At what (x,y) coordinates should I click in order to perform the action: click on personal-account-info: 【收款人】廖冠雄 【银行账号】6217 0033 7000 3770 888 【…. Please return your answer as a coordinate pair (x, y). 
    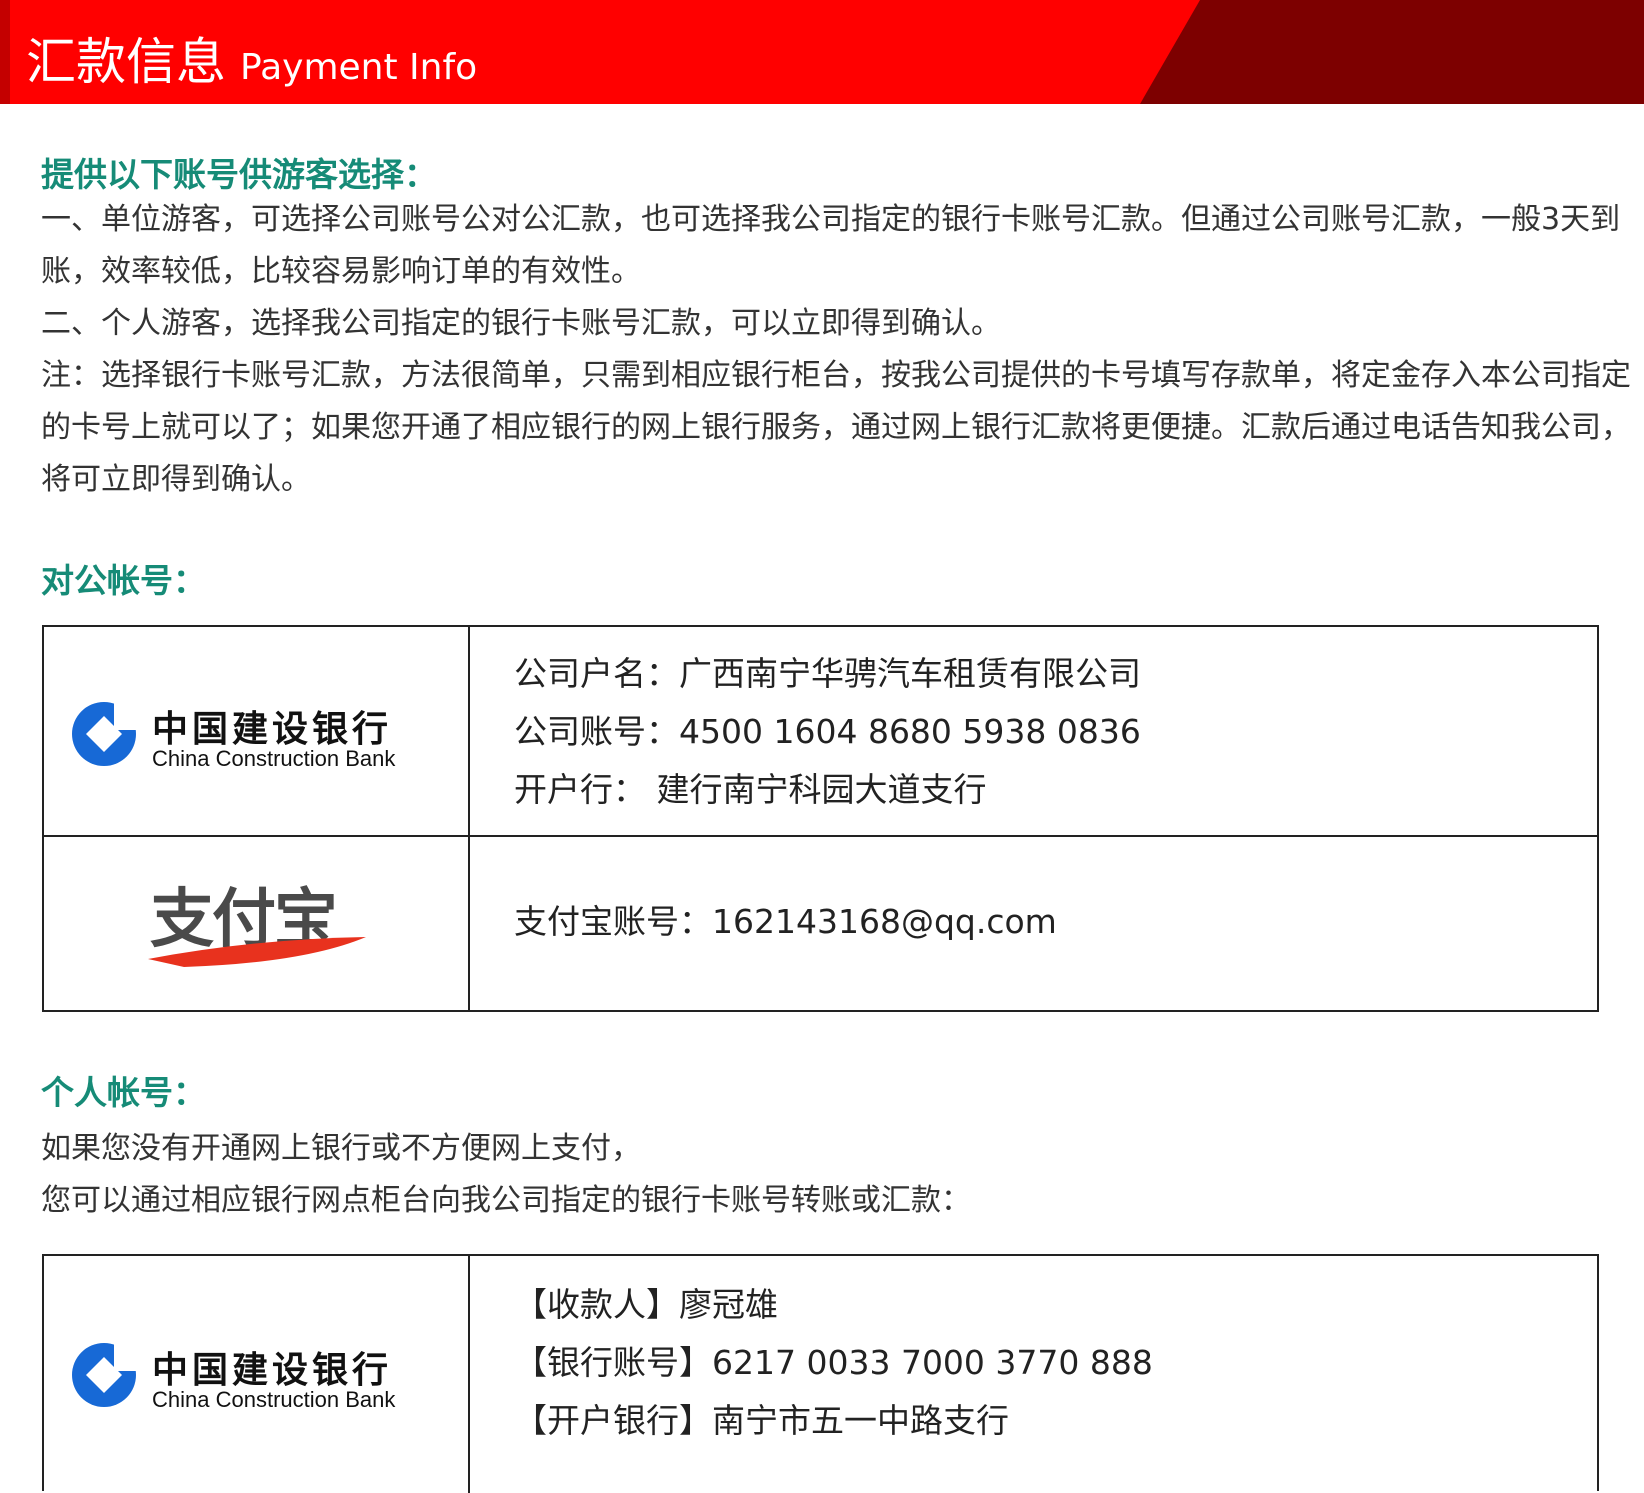
    Looking at the image, I should click on (1055, 1363).